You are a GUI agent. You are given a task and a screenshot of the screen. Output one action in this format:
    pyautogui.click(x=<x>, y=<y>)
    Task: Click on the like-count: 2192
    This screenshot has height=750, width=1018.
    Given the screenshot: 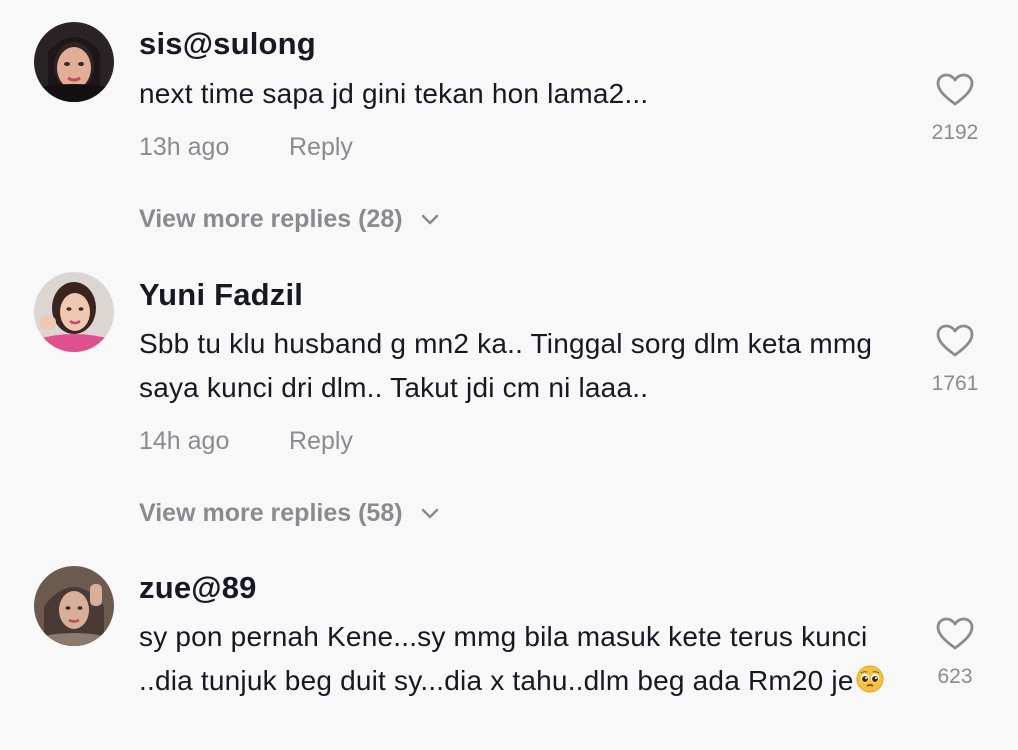 What is the action you would take?
    pyautogui.click(x=955, y=132)
    